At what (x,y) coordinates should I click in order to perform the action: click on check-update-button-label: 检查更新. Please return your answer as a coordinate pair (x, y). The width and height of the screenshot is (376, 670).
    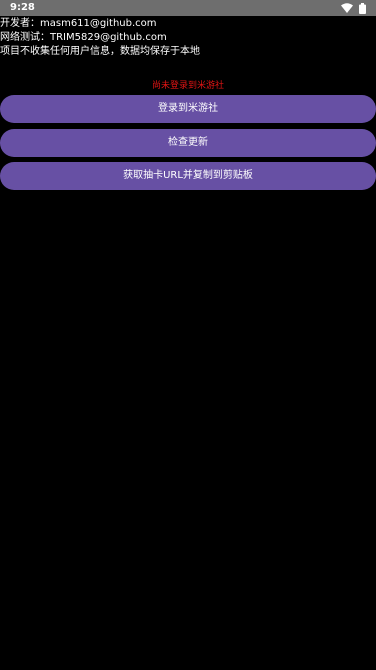
    Looking at the image, I should click on (188, 142).